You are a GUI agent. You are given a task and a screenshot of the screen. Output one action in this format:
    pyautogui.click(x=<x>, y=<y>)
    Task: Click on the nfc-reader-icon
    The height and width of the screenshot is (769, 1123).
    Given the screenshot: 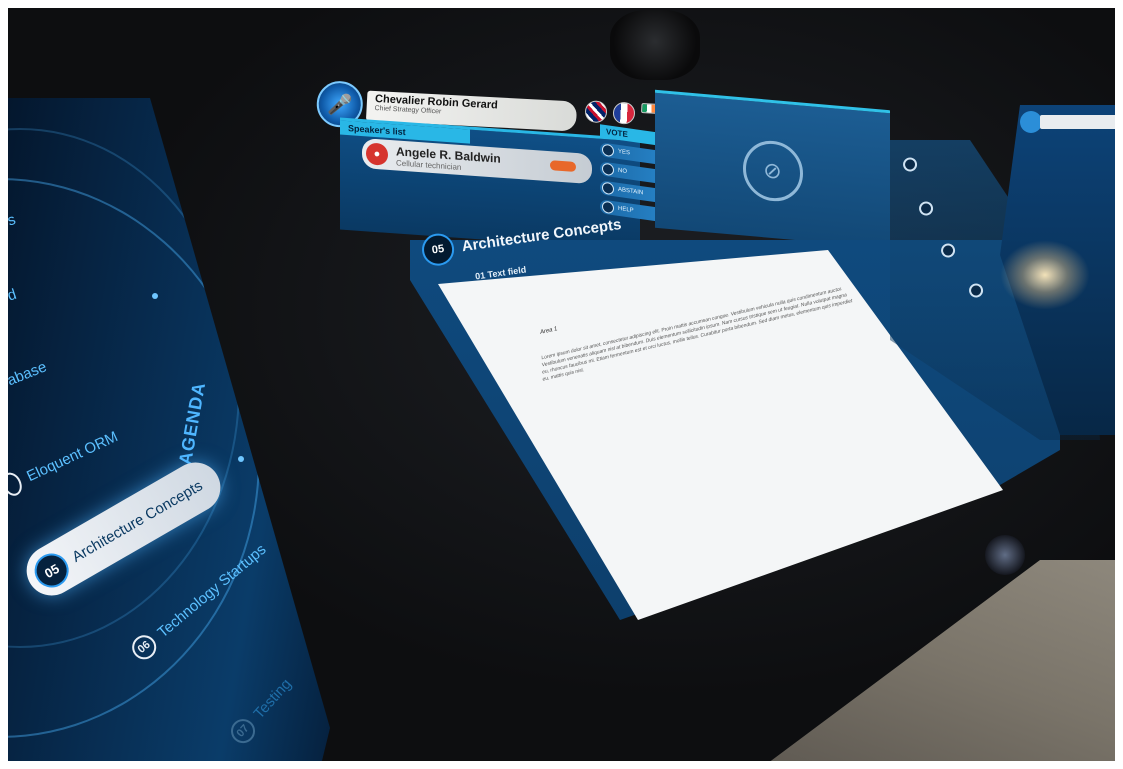 What is the action you would take?
    pyautogui.click(x=1005, y=555)
    